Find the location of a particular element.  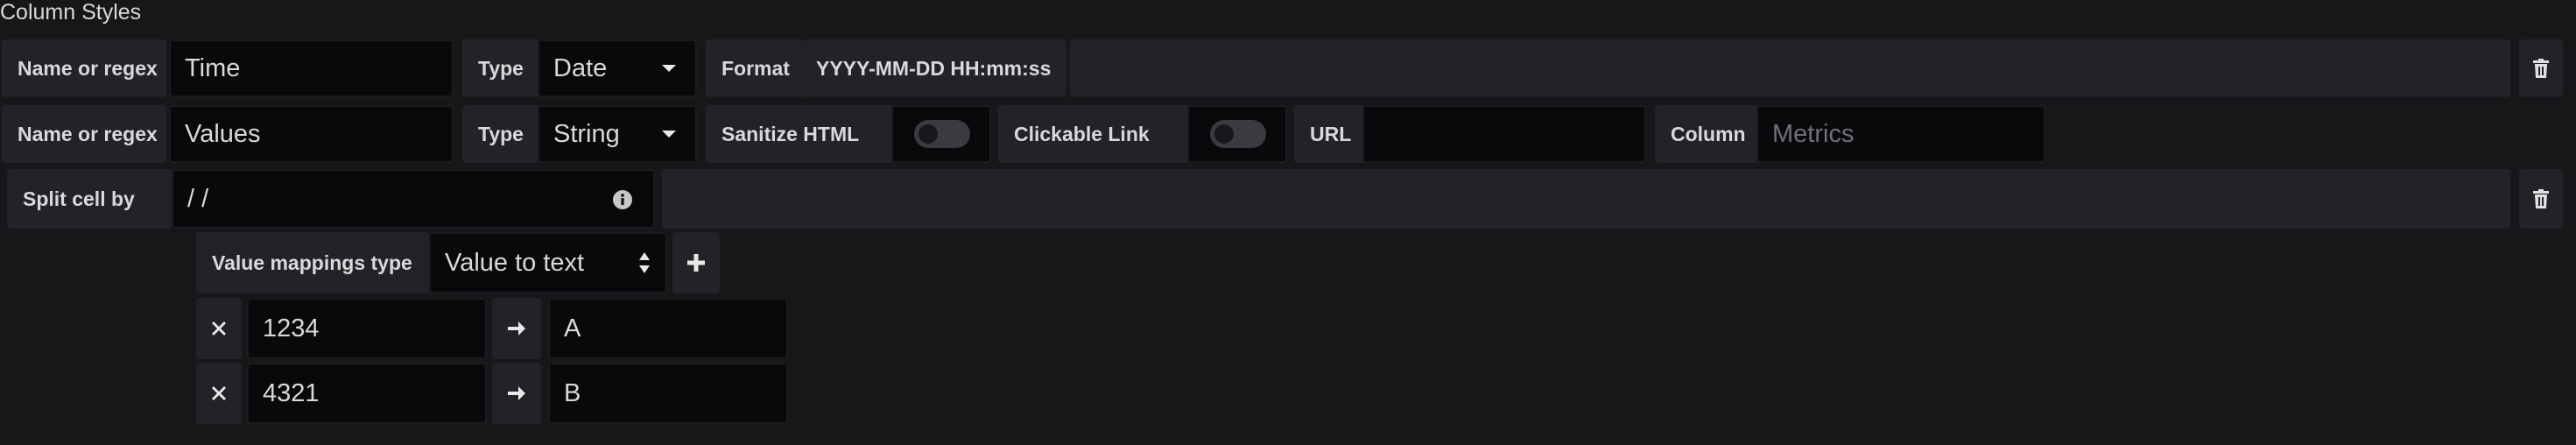

type-select-value: String is located at coordinates (586, 133).